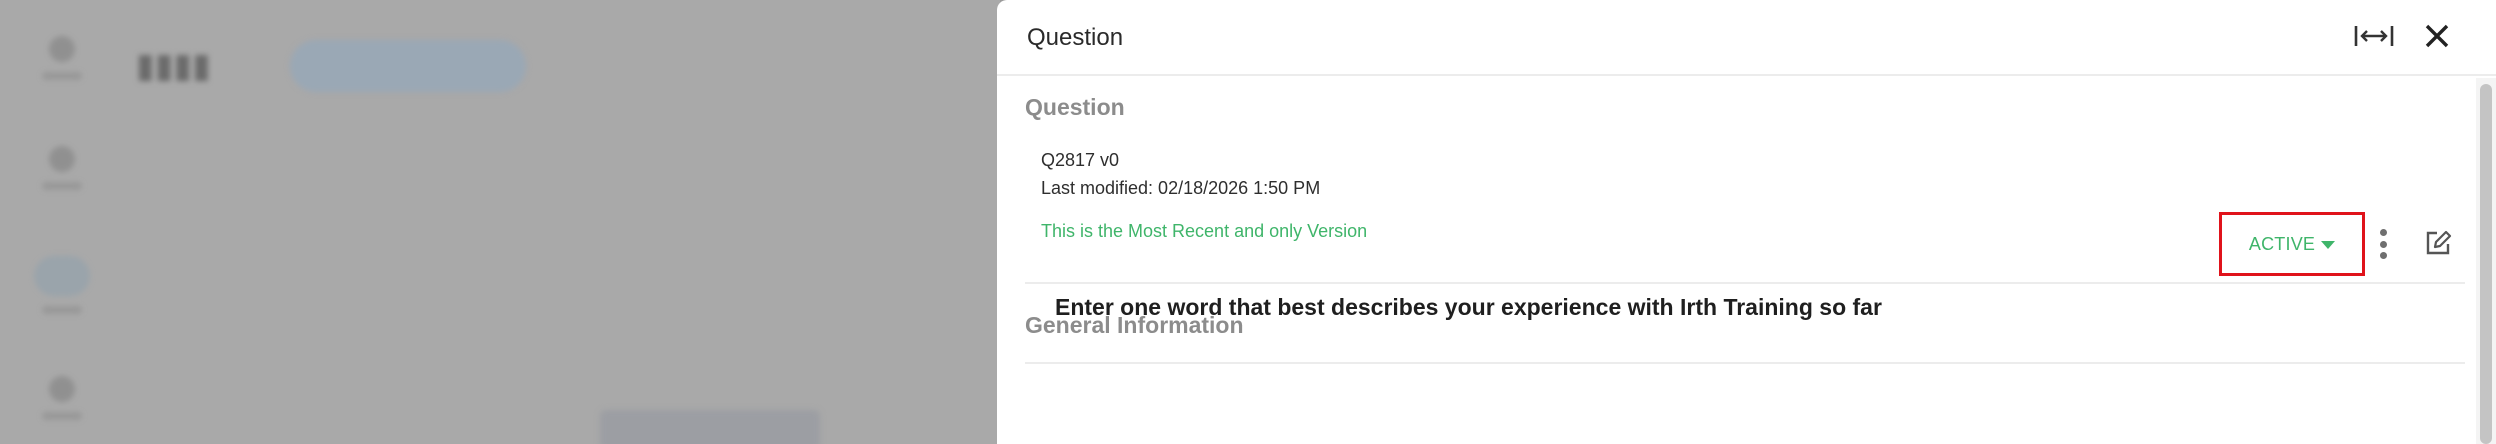 The height and width of the screenshot is (444, 2496). I want to click on background-rail-item-active, so click(62, 286).